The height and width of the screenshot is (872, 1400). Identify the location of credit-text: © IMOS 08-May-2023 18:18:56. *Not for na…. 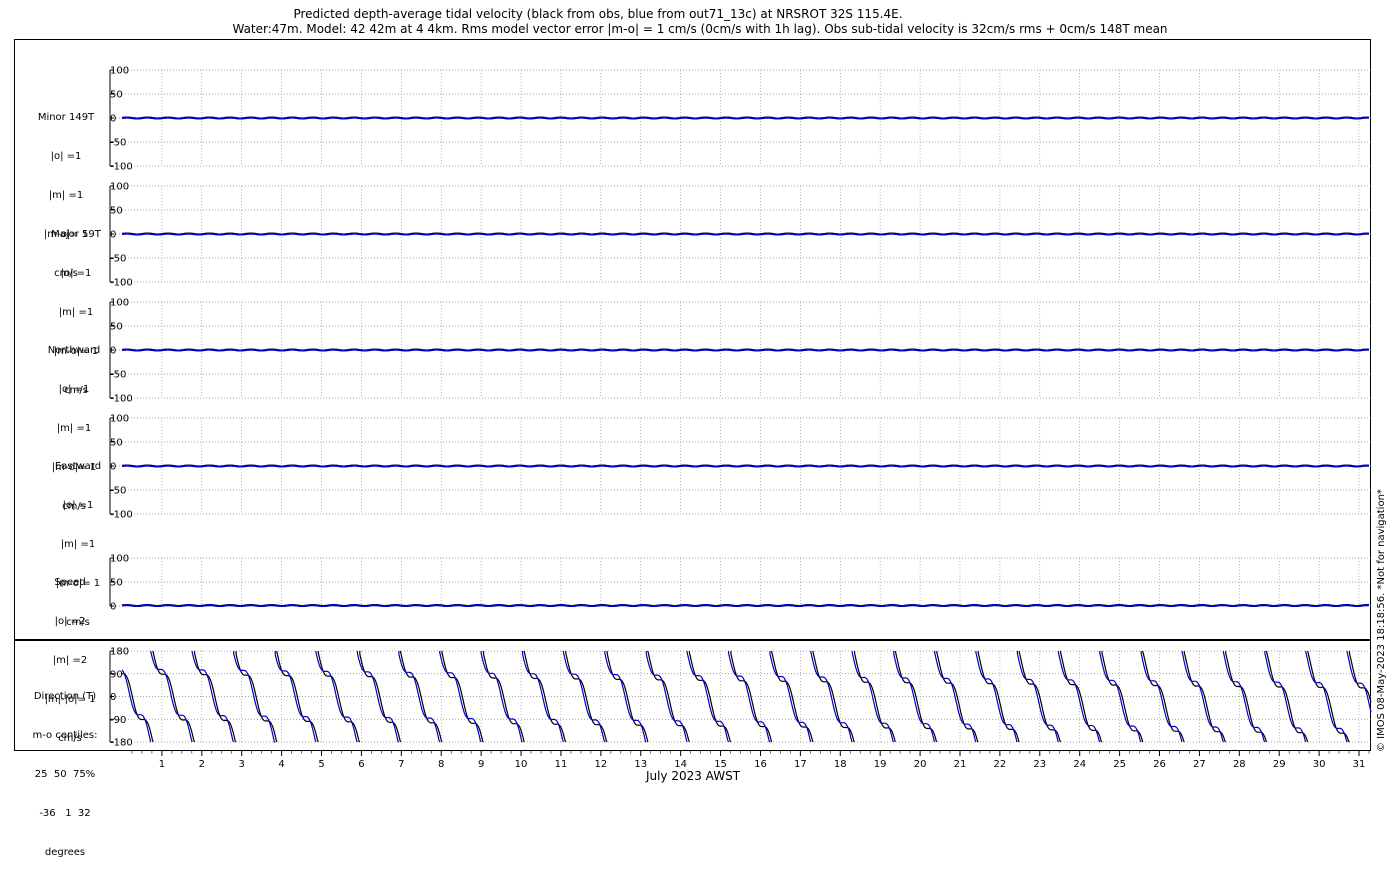
(1381, 620).